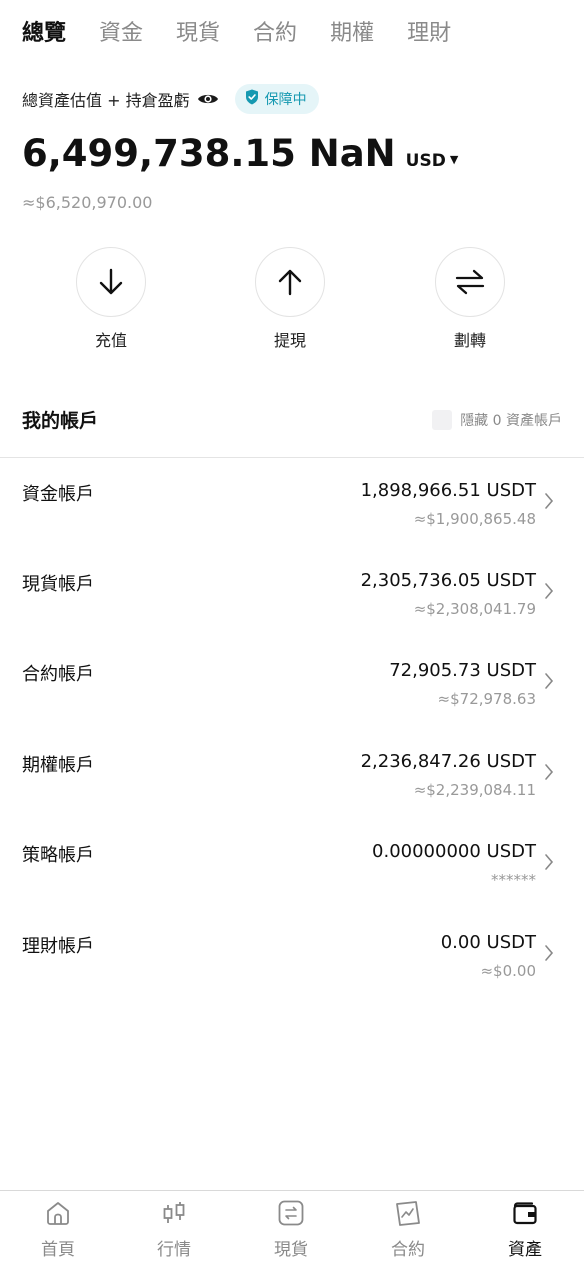  Describe the element at coordinates (474, 519) in the screenshot. I see `account-approx: ≈$1,900,865.48` at that location.